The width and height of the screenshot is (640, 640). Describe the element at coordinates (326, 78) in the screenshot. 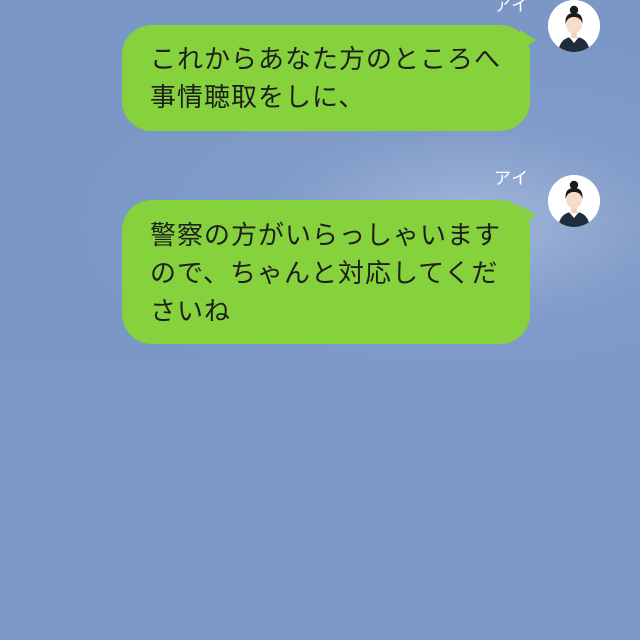

I see `message-bubble: これからあなた方のところへ 事情聴取をしに、` at that location.